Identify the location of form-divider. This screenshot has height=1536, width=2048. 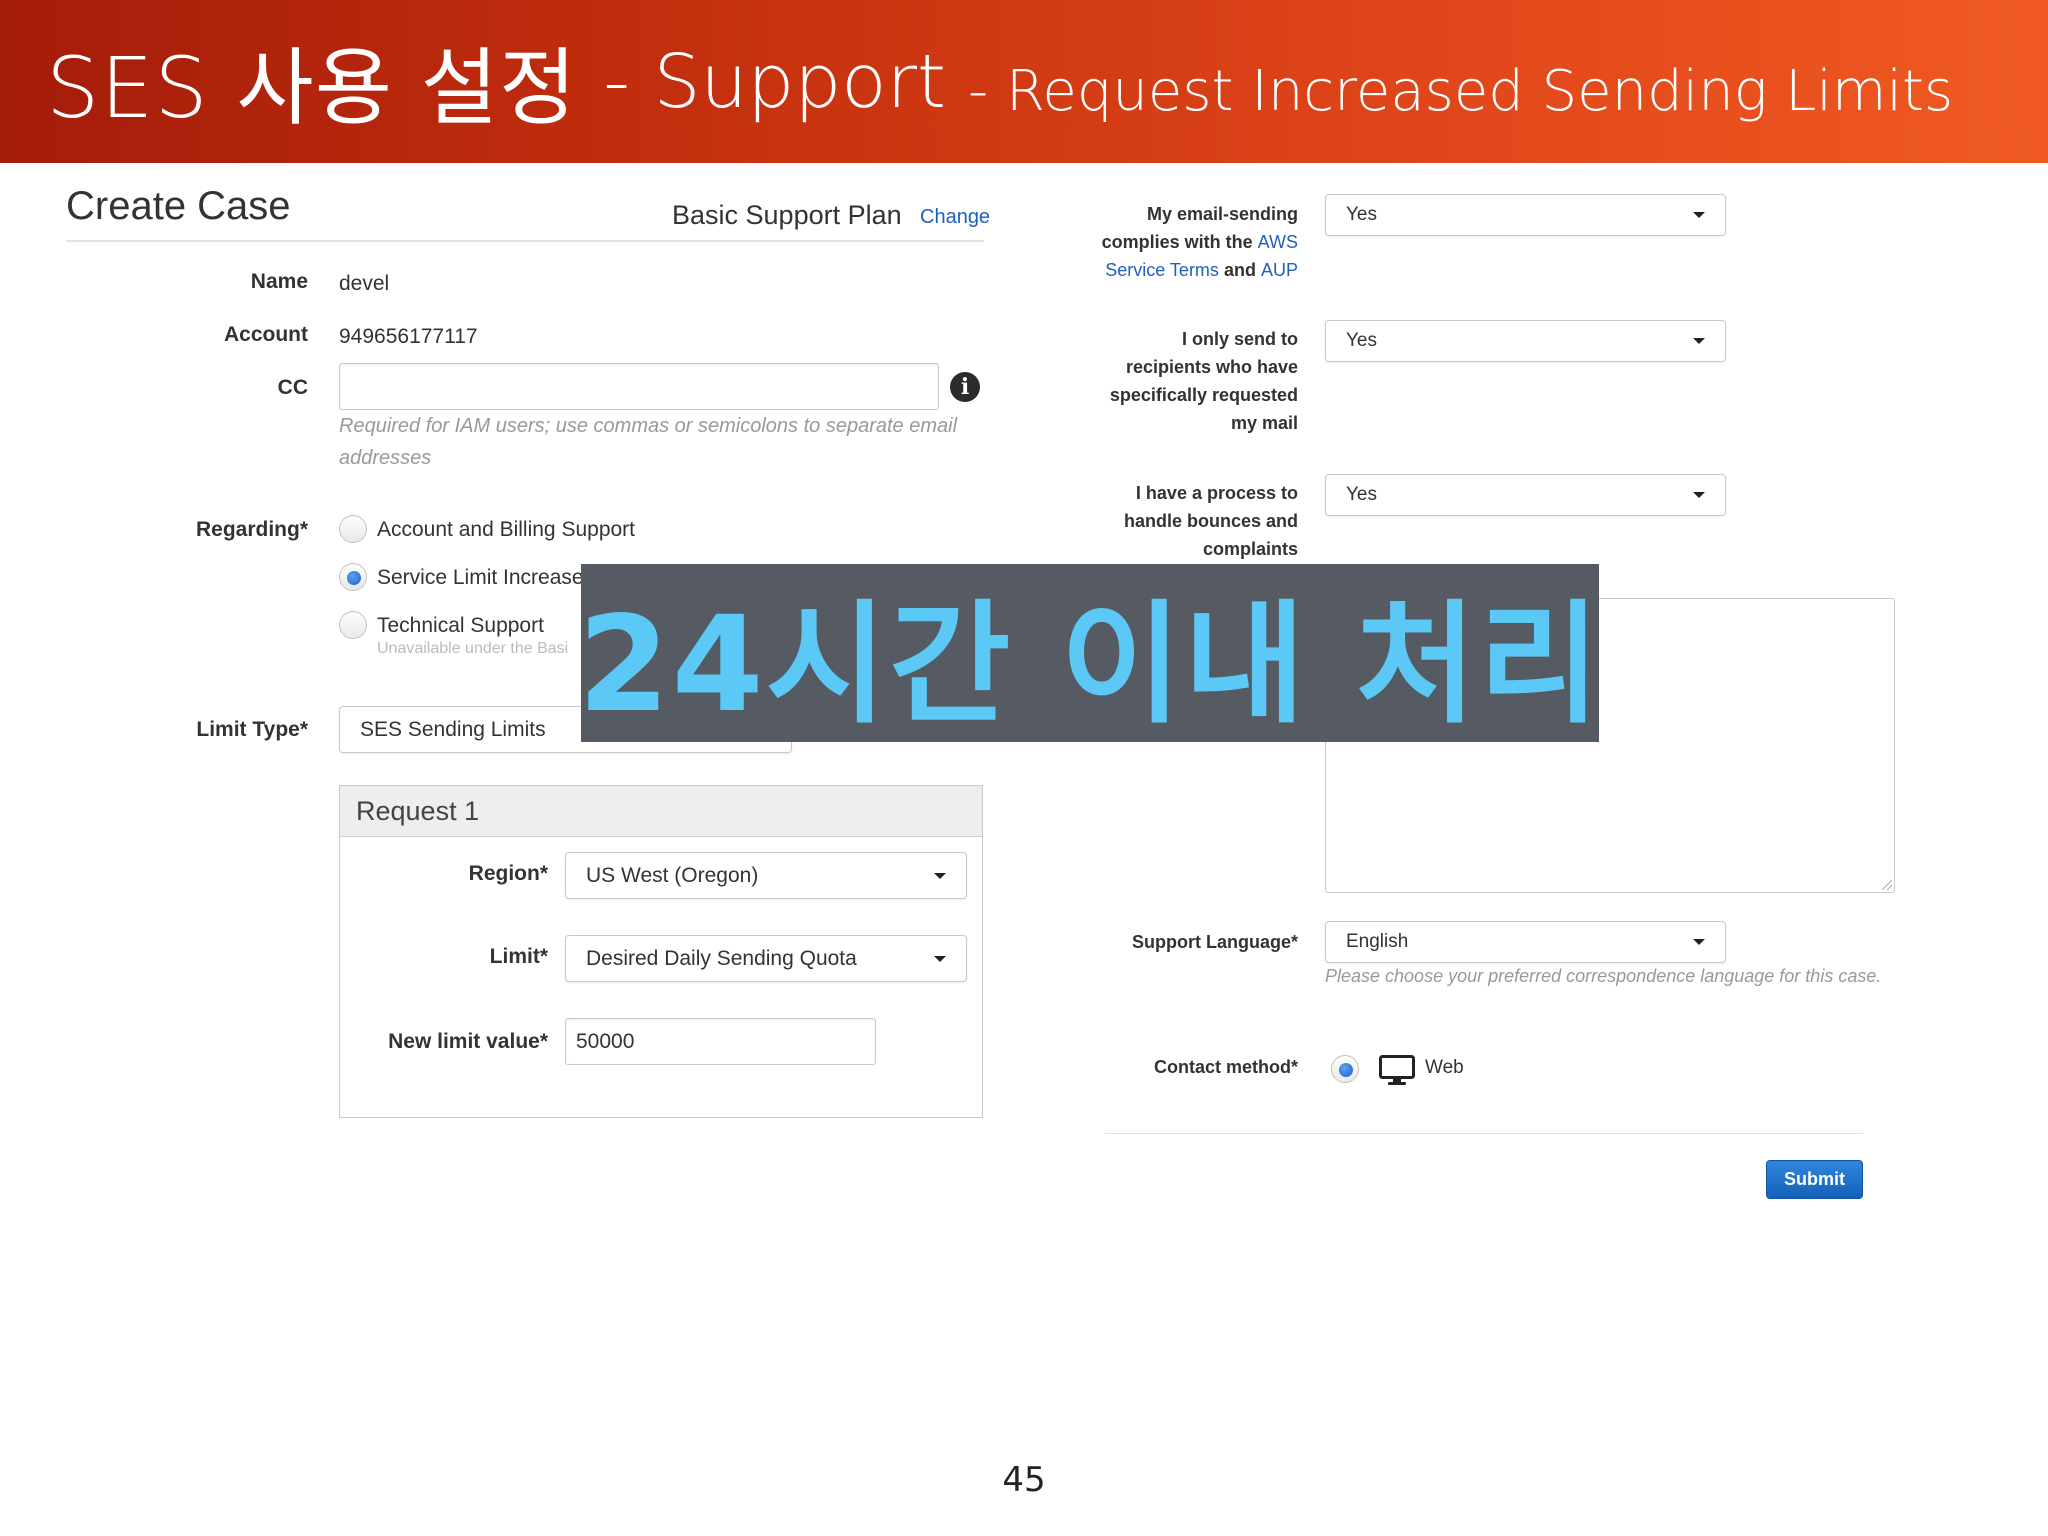
(1484, 1133).